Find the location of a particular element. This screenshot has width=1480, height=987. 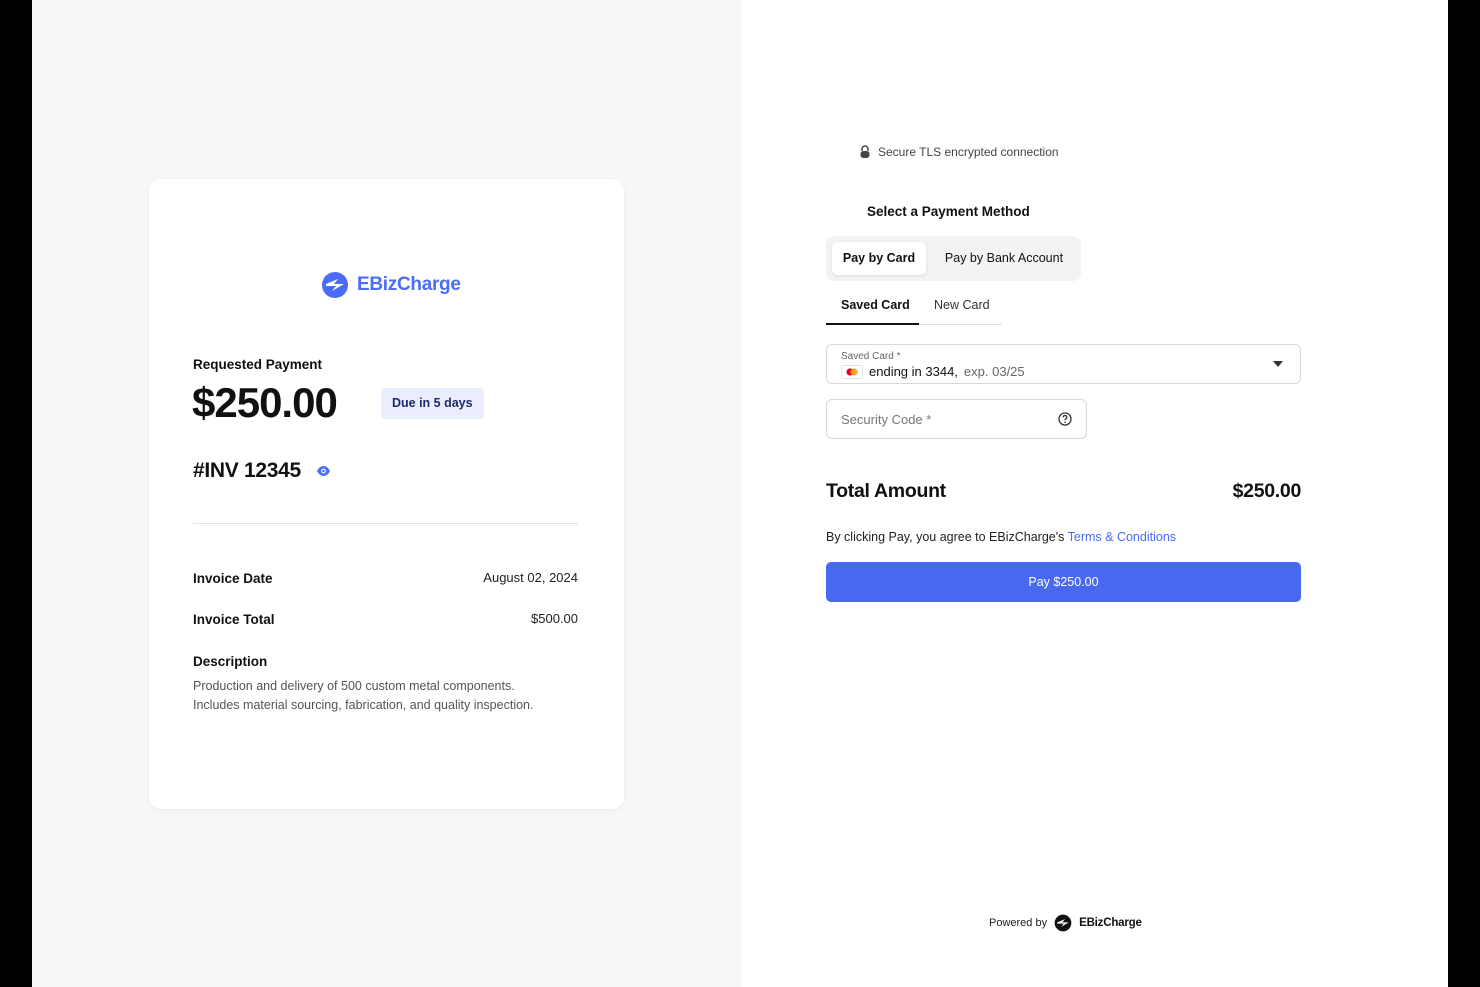

due-badge: Due in 5 days is located at coordinates (432, 403).